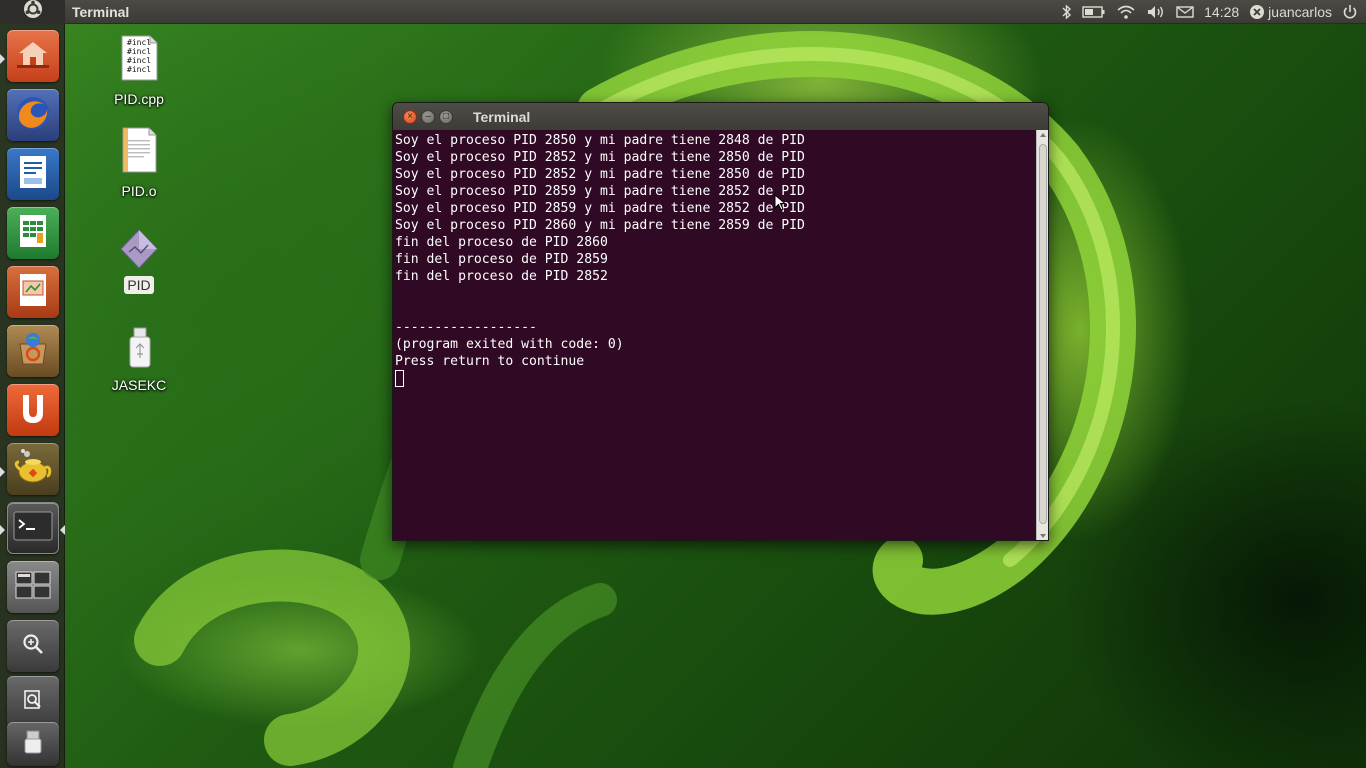  Describe the element at coordinates (720, 116) in the screenshot. I see `window-titlebar: × – □ Terminal` at that location.